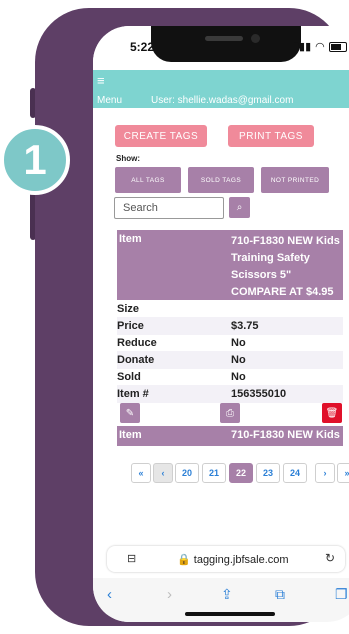 The image size is (349, 634). What do you see at coordinates (131, 558) in the screenshot?
I see `reader-icon: ⊟` at bounding box center [131, 558].